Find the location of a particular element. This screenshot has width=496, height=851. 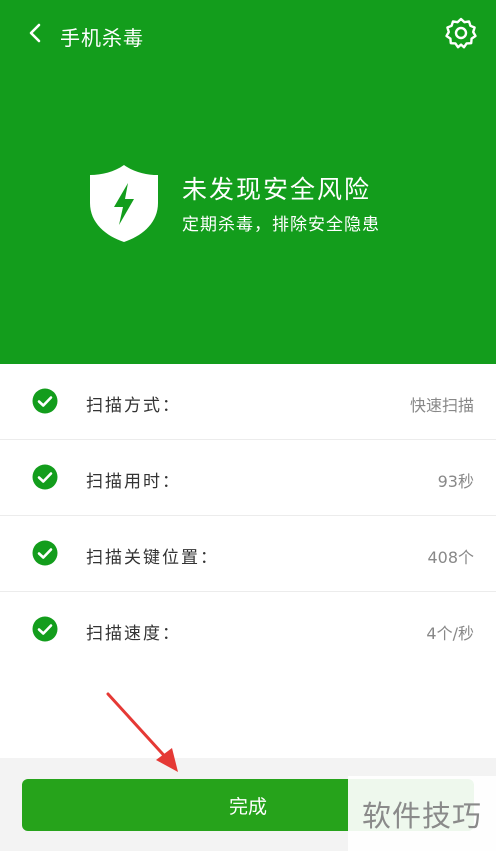

row-value: 408个 is located at coordinates (450, 557).